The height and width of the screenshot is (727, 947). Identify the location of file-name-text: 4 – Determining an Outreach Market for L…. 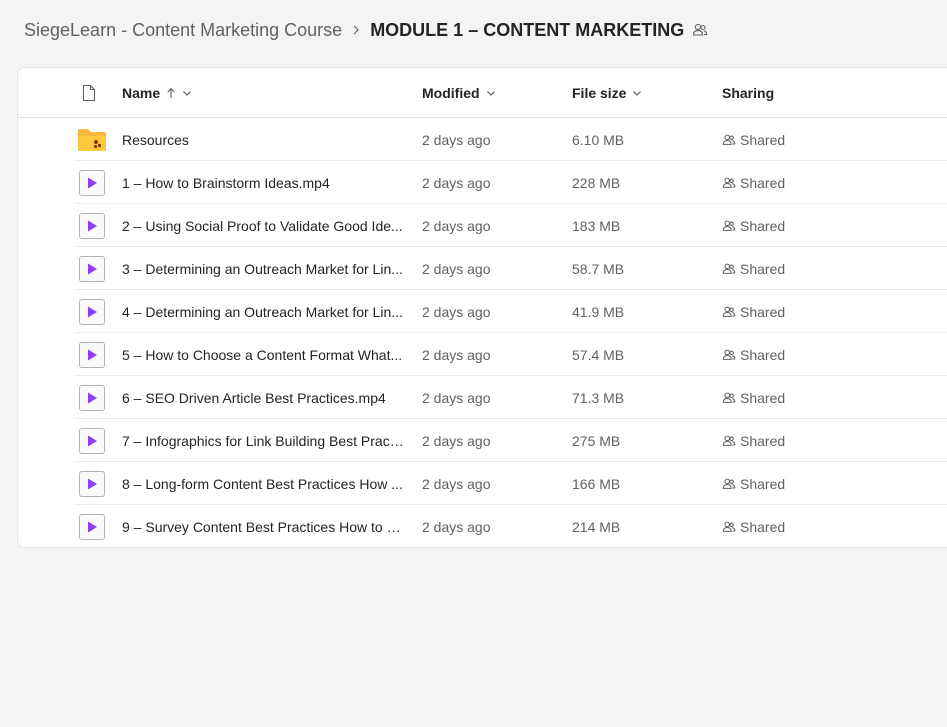
(262, 311).